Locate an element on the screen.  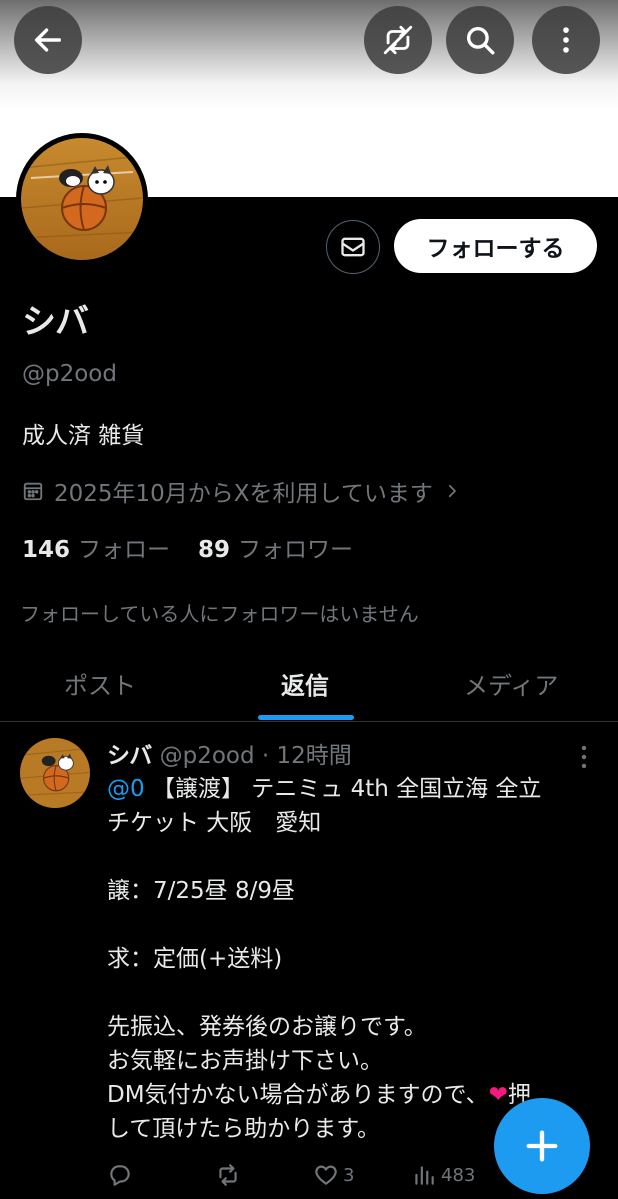
turn-off-reposts-button is located at coordinates (398, 40).